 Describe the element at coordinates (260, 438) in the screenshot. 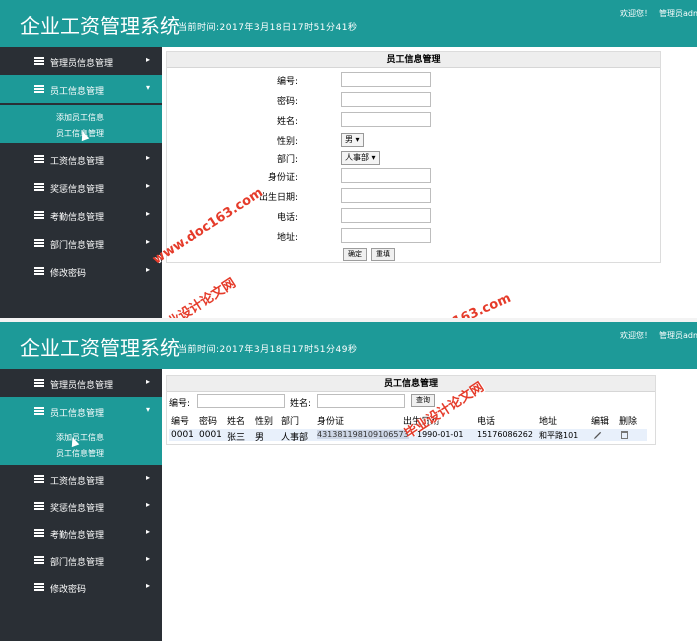

I see `cell-gender: 男` at that location.